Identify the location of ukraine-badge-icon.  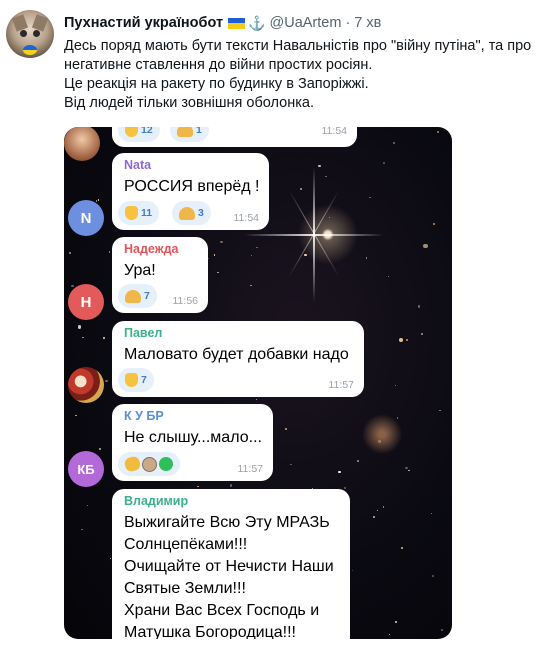
(30, 50).